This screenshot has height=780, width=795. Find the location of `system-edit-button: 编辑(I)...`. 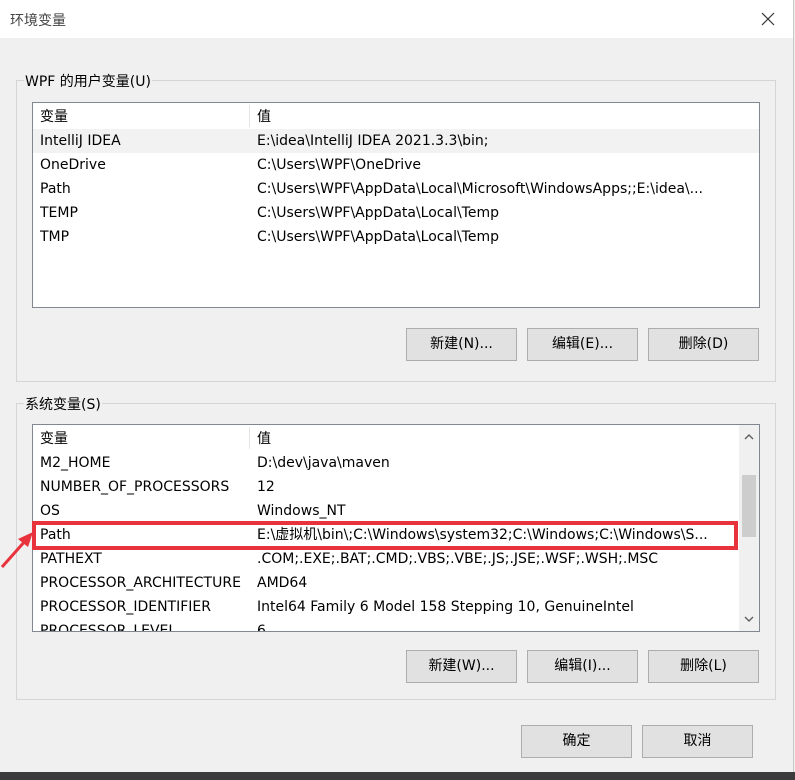

system-edit-button: 编辑(I)... is located at coordinates (582, 666).